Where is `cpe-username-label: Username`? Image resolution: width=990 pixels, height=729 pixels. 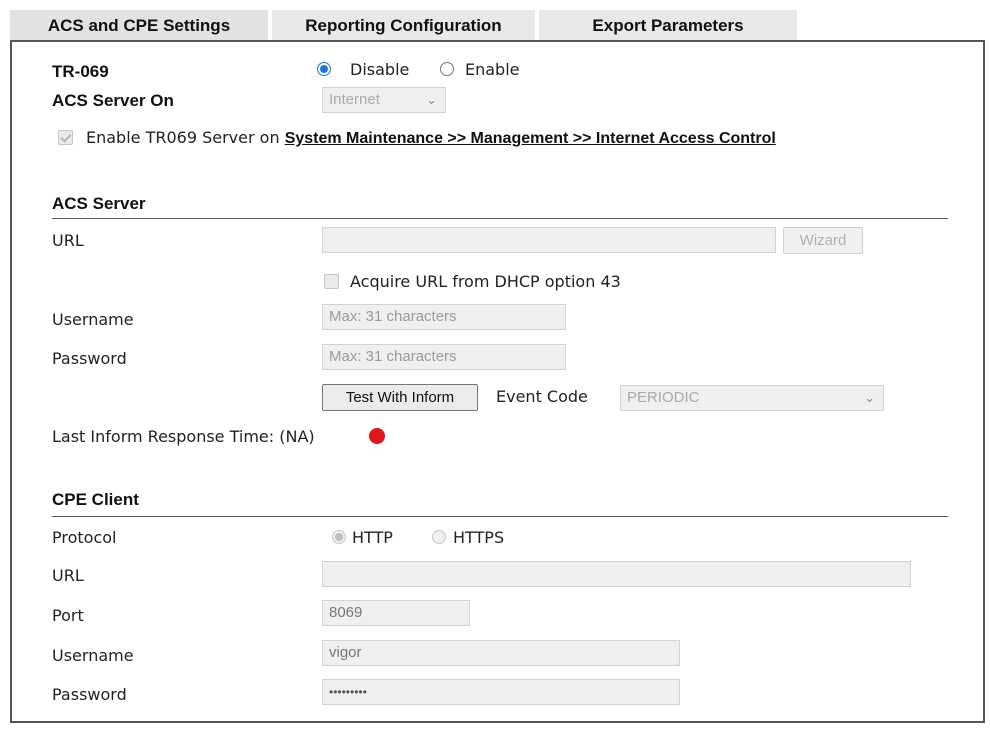
cpe-username-label: Username is located at coordinates (93, 655).